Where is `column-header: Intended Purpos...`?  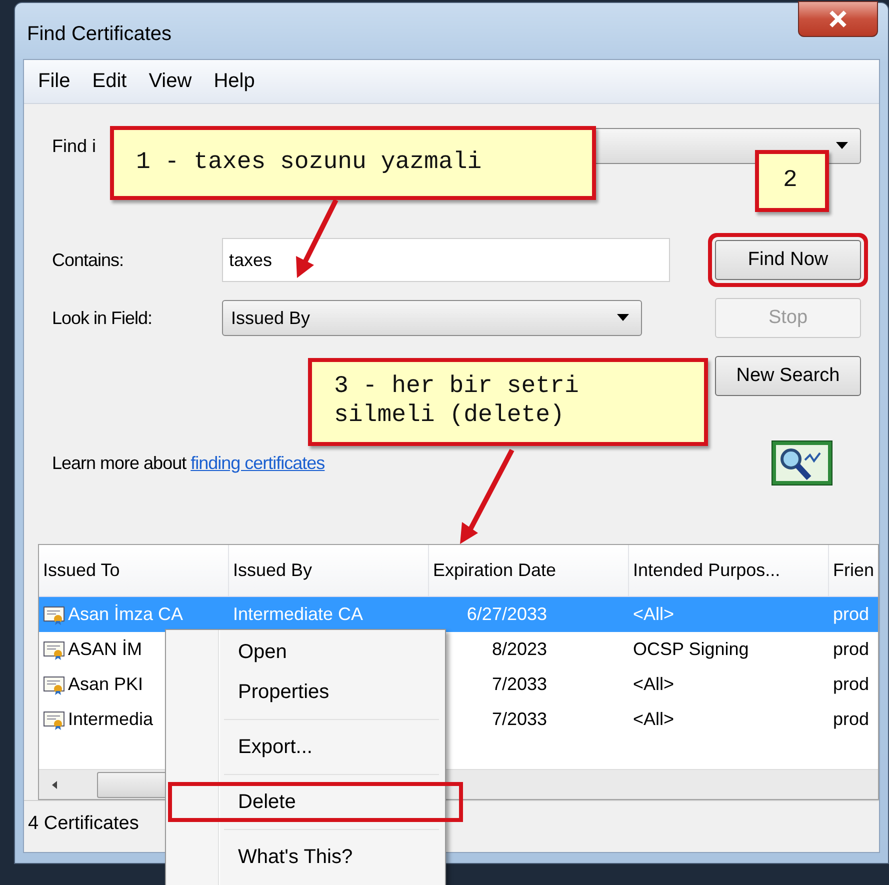 column-header: Intended Purpos... is located at coordinates (729, 570).